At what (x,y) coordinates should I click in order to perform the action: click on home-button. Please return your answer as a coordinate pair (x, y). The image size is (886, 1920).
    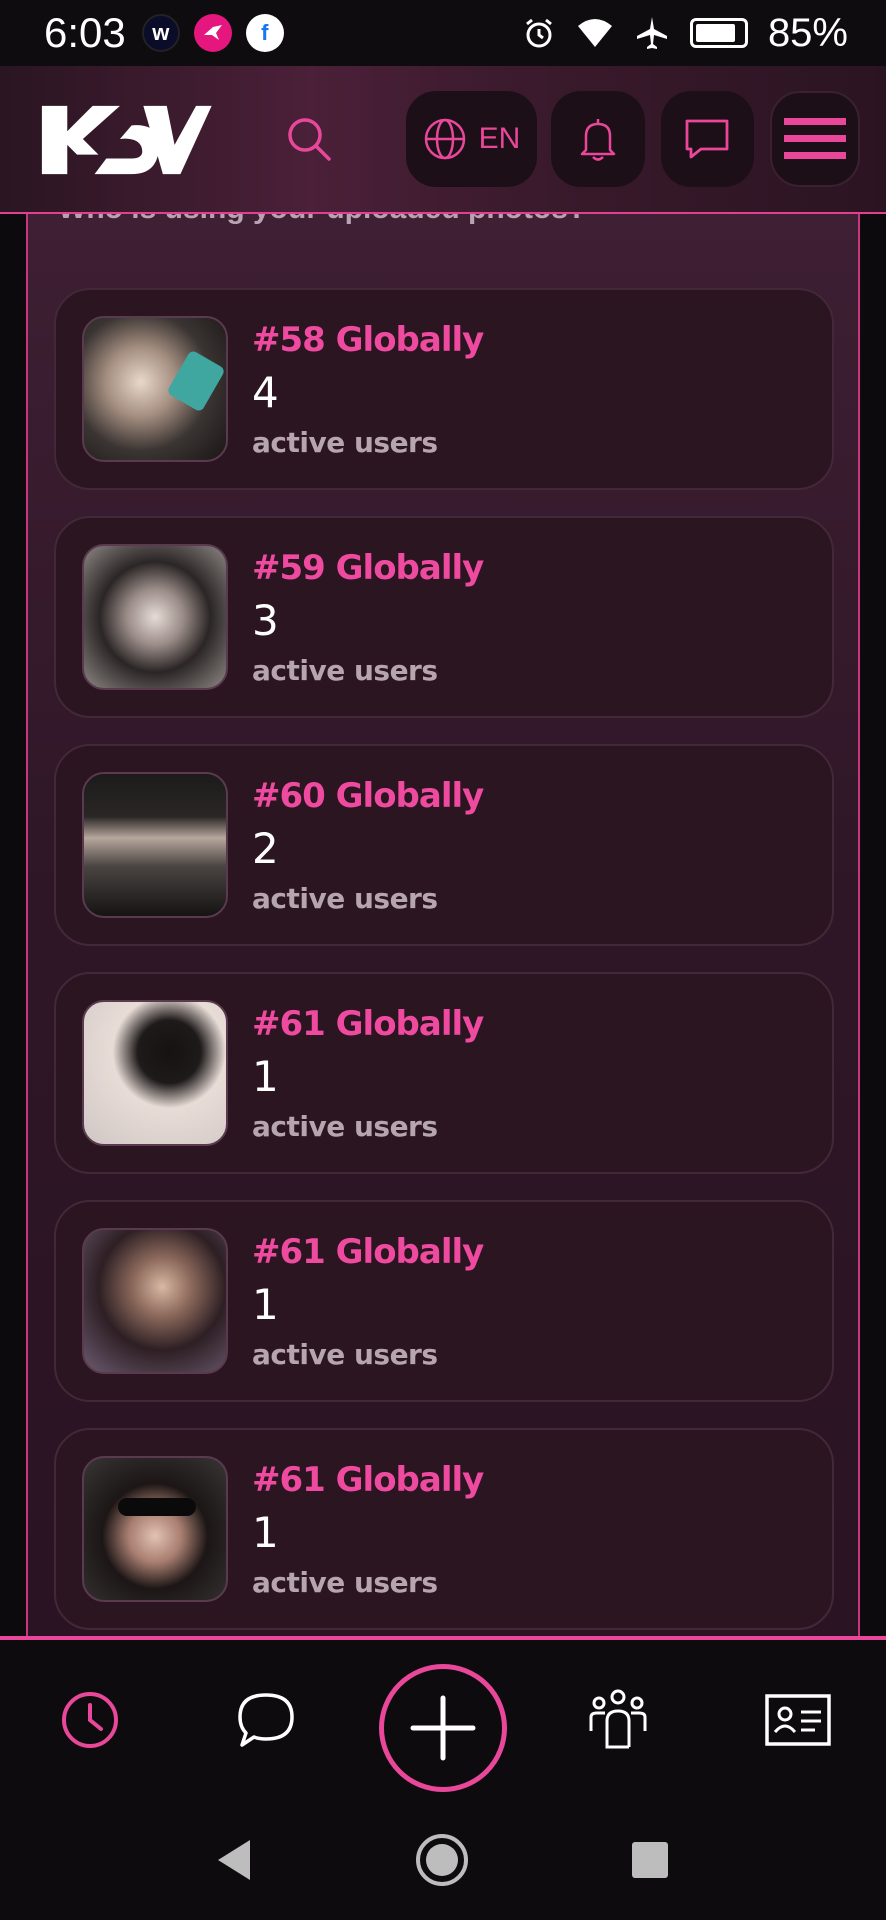
    Looking at the image, I should click on (442, 1860).